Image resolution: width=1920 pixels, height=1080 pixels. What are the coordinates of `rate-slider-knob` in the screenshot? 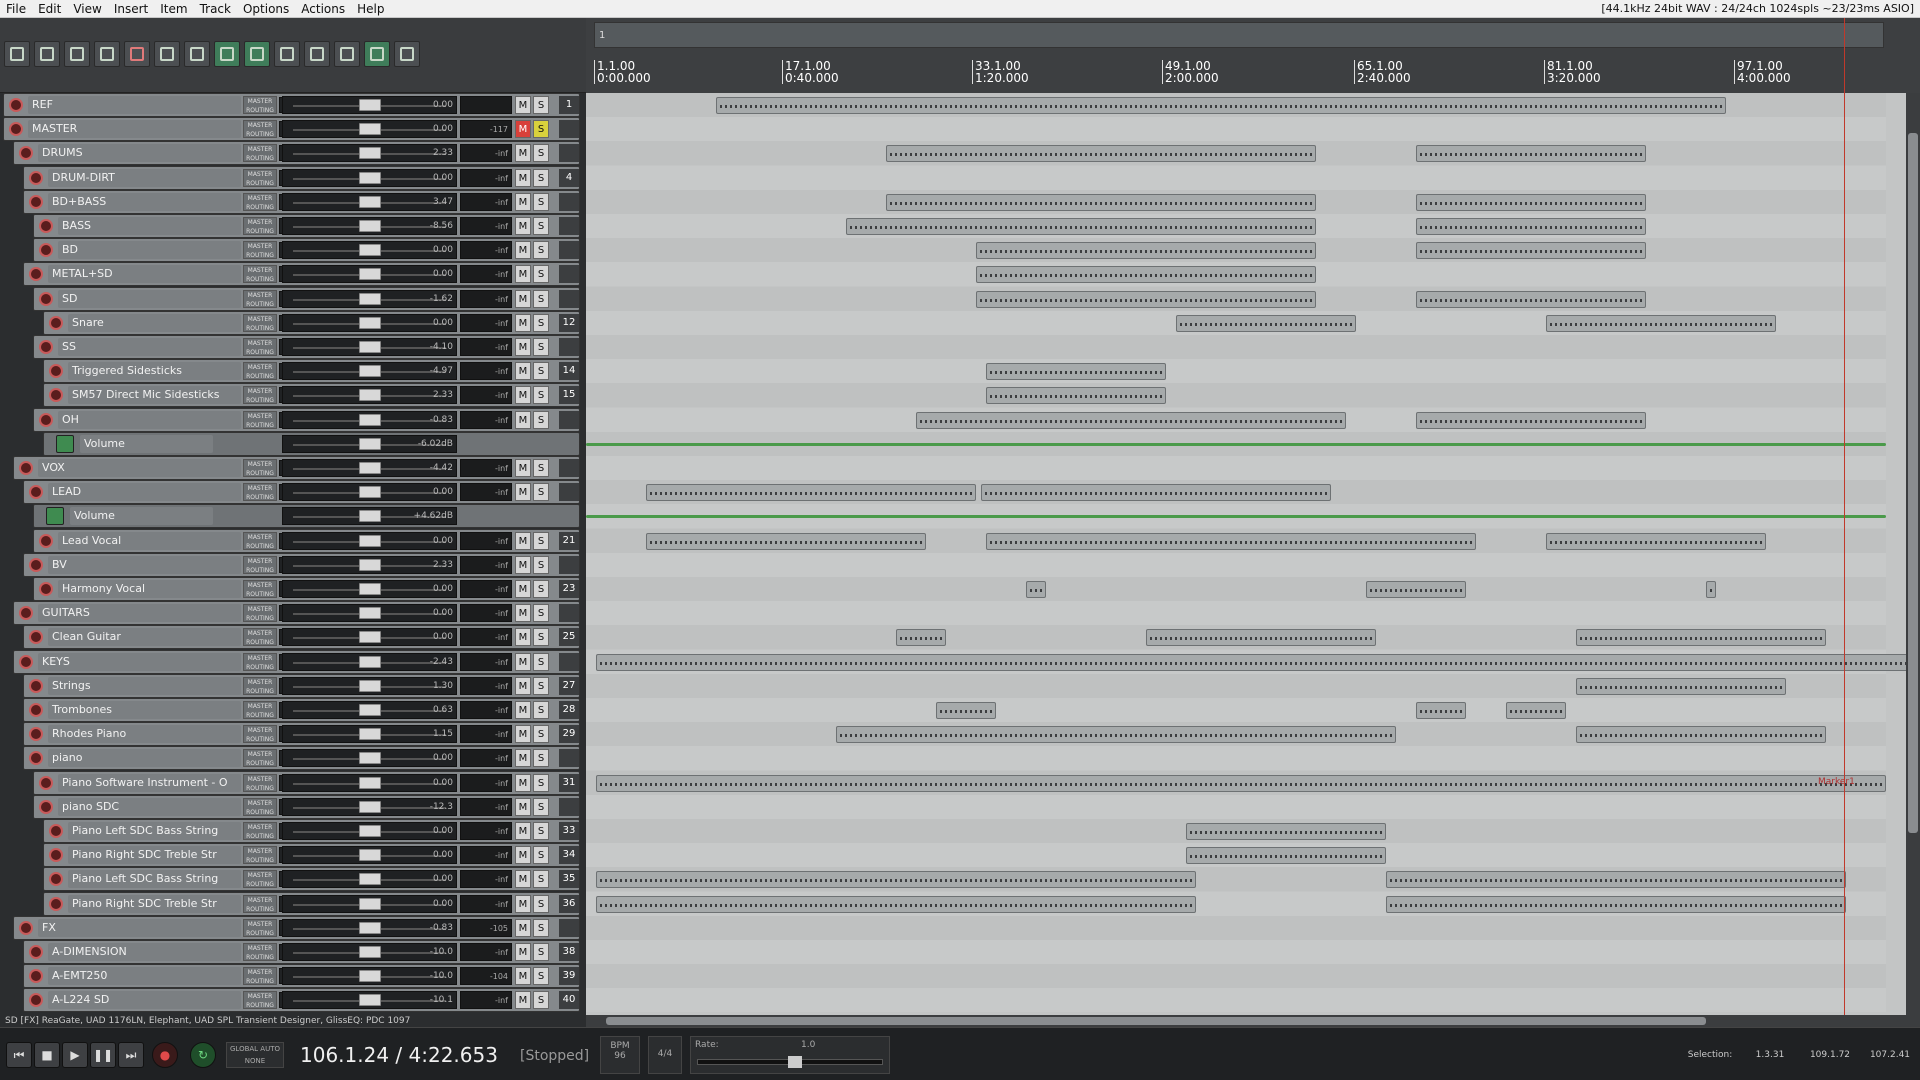 It's located at (795, 1062).